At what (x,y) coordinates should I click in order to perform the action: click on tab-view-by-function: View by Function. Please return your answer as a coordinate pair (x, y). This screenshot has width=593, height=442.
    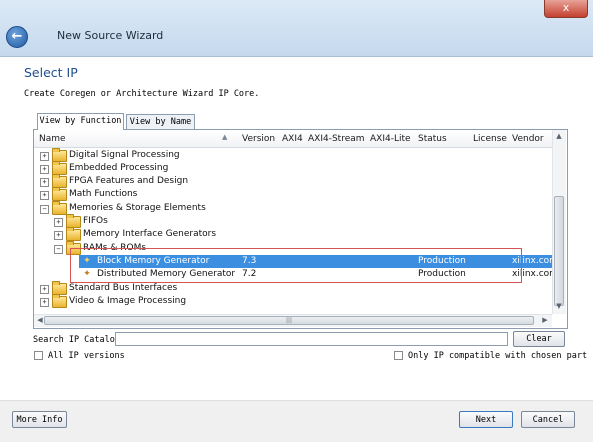
    Looking at the image, I should click on (80, 121).